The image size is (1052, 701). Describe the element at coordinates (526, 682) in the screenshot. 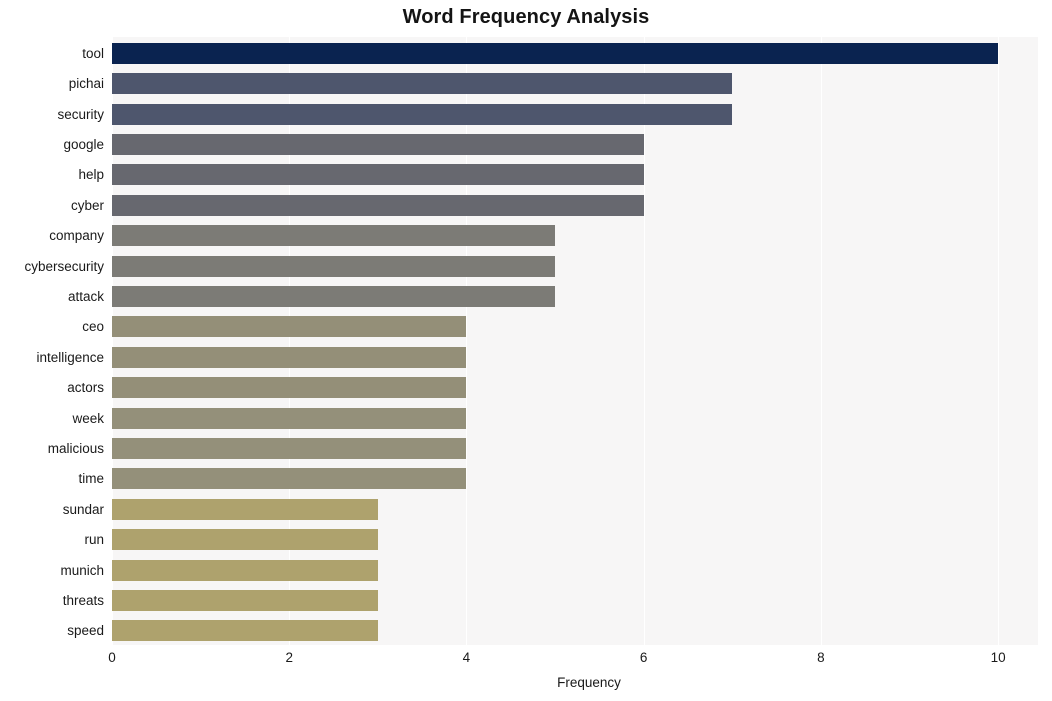

I see `x-axis-title: Frequency` at that location.